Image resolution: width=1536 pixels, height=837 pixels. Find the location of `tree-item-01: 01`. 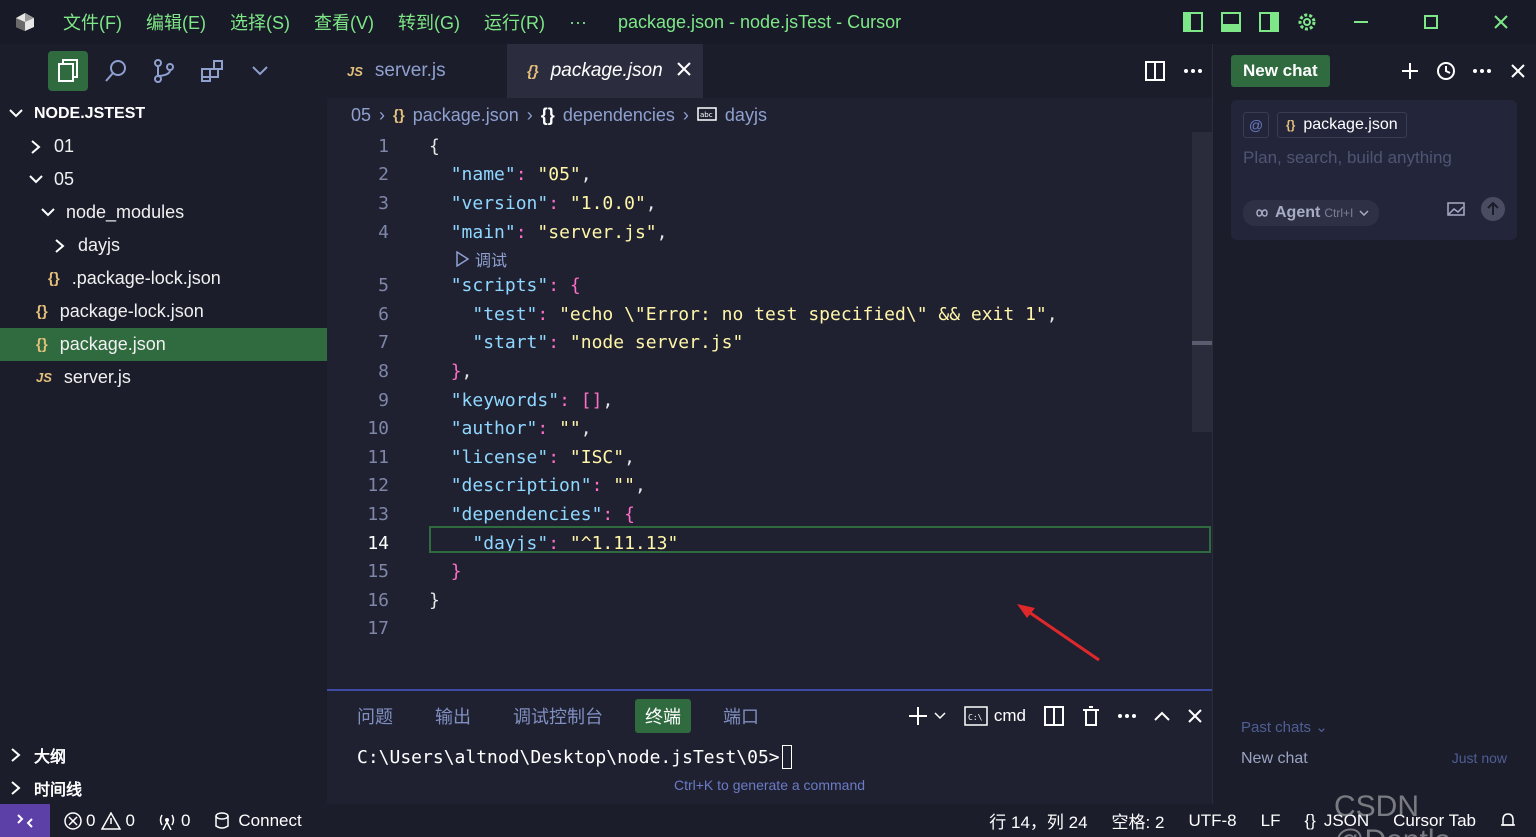

tree-item-01: 01 is located at coordinates (163, 146).